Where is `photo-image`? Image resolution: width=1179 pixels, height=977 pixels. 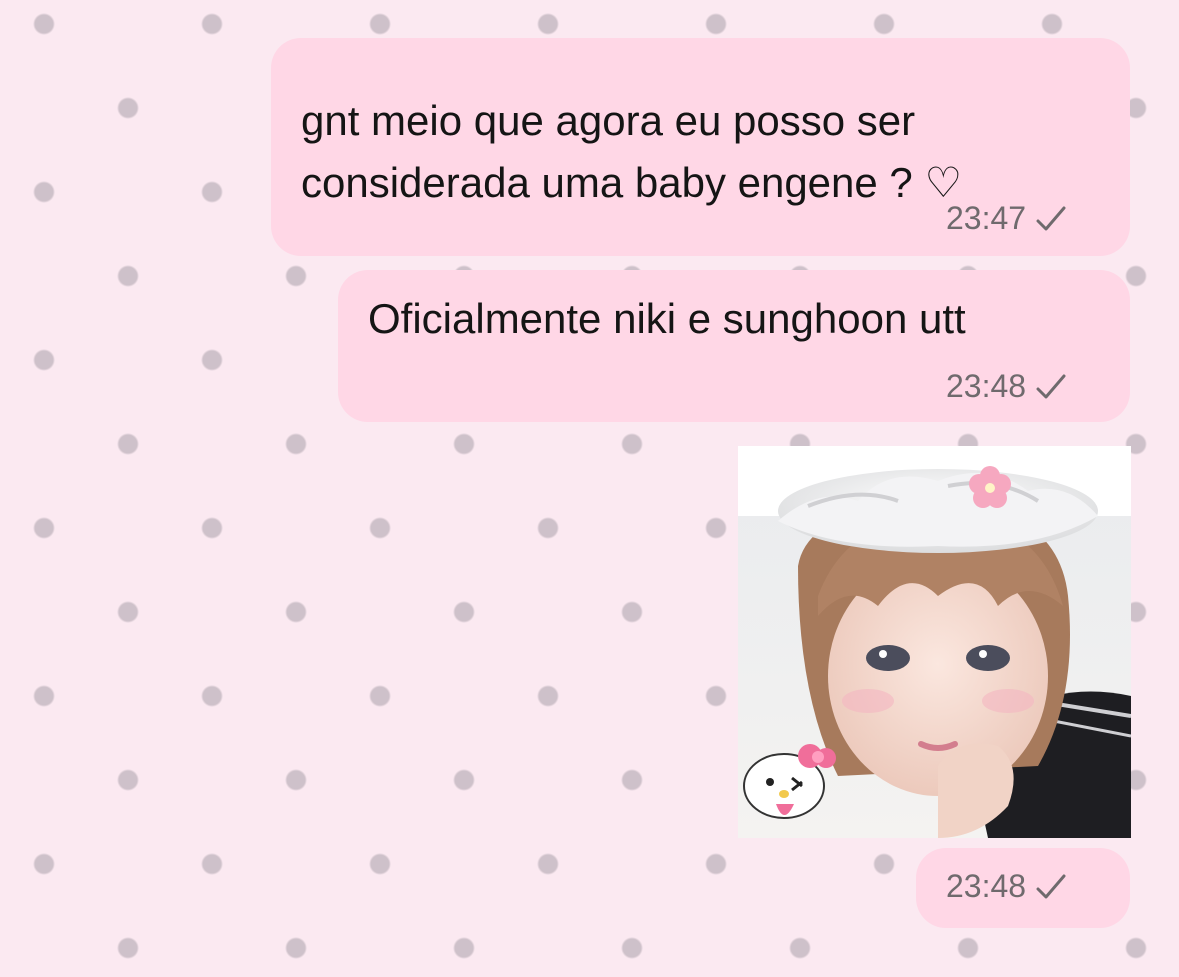
photo-image is located at coordinates (934, 642).